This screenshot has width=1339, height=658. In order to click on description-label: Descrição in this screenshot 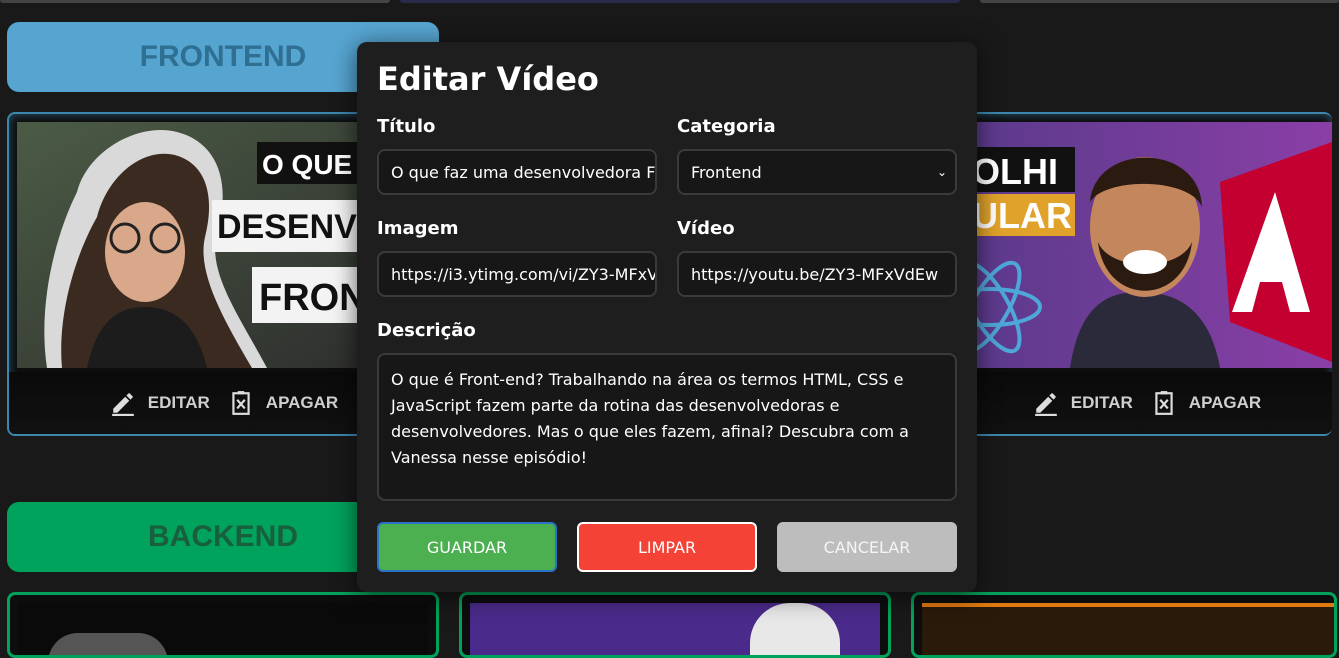, I will do `click(426, 330)`.